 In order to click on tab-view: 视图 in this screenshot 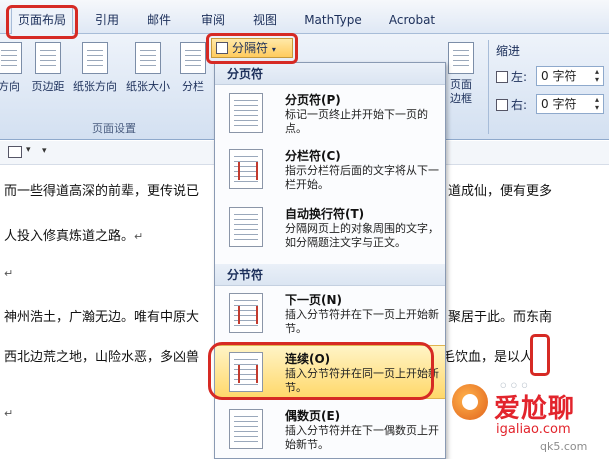, I will do `click(265, 20)`.